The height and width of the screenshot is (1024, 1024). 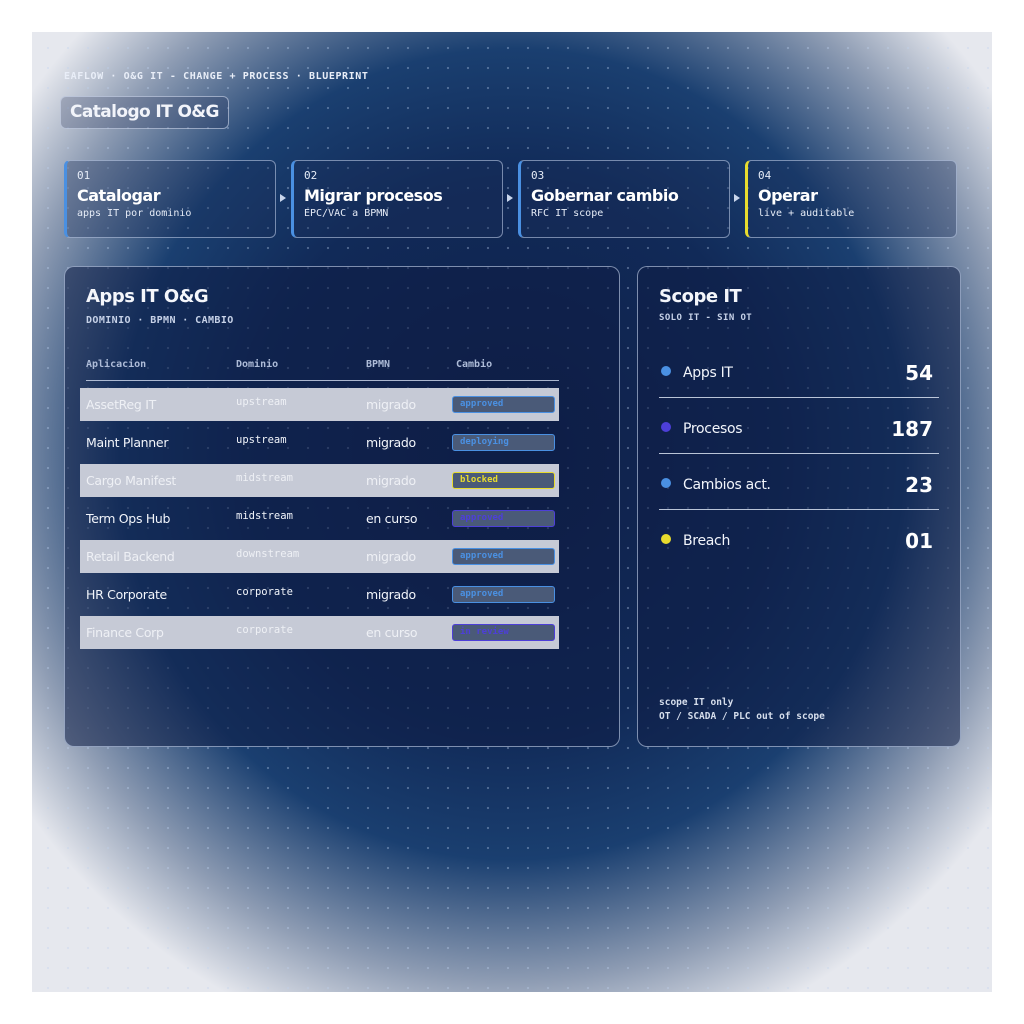 What do you see at coordinates (131, 480) in the screenshot?
I see `app-name: Cargo Manifest` at bounding box center [131, 480].